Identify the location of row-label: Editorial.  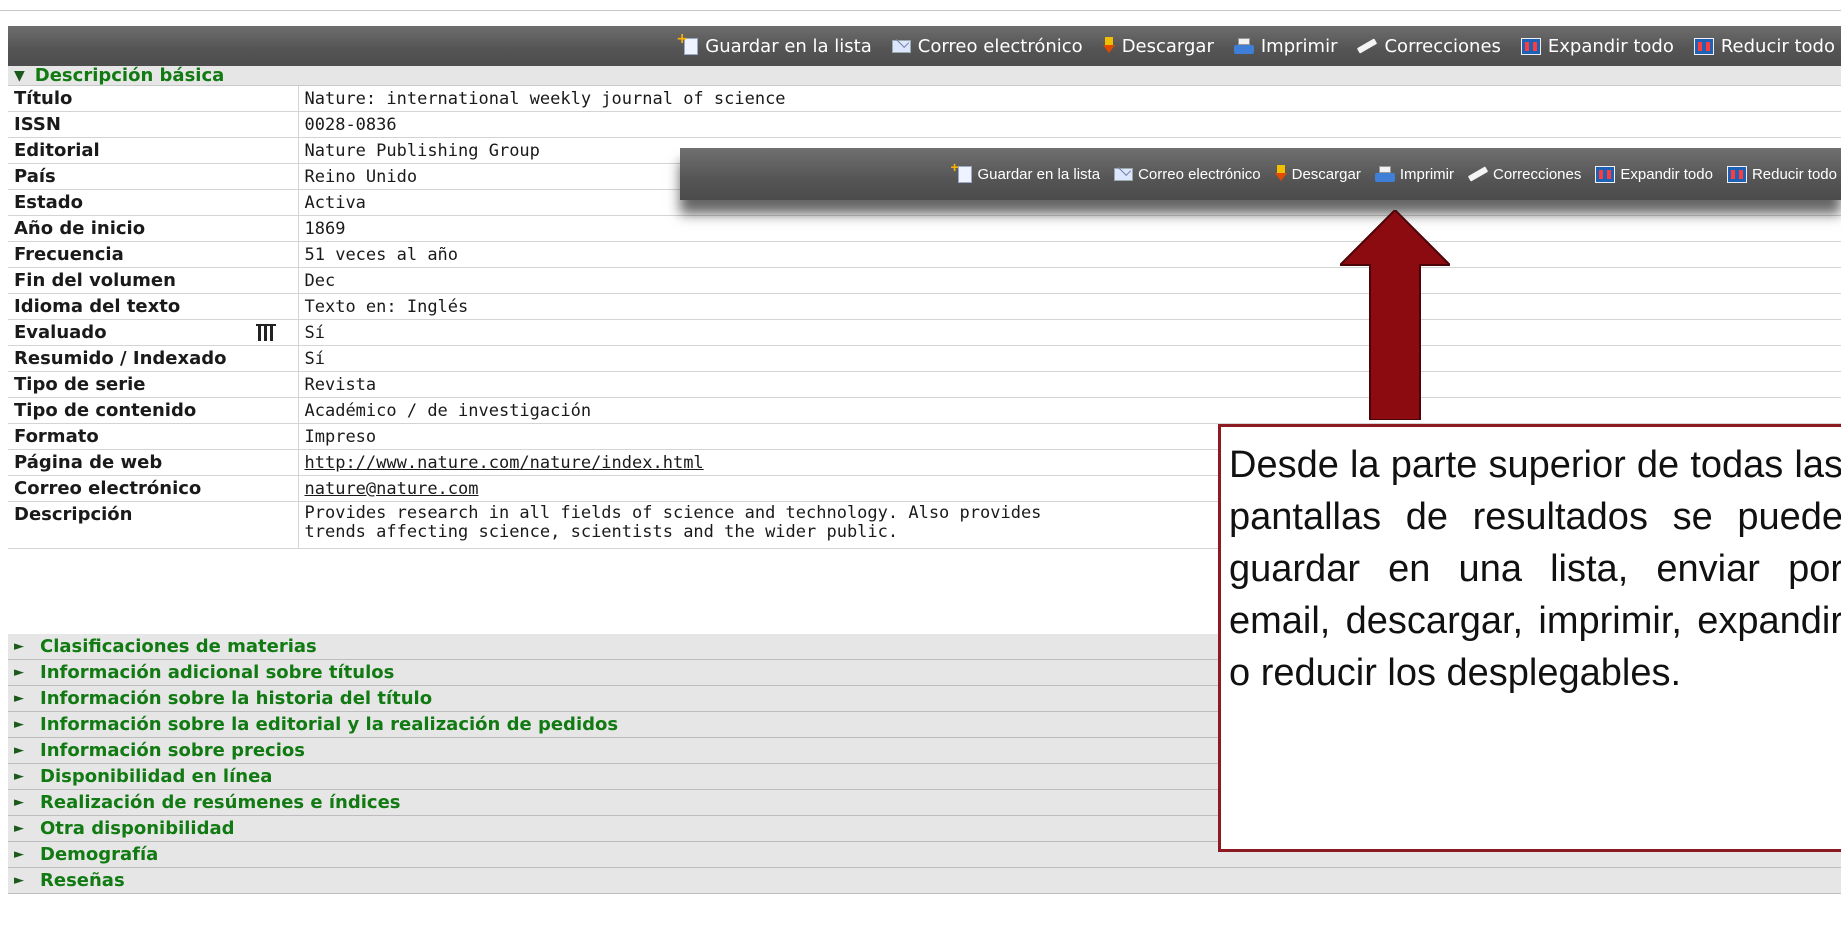
(153, 150).